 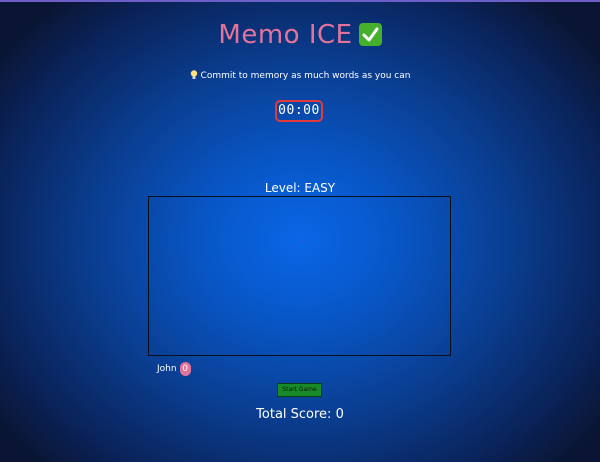 I want to click on player-name: John, so click(x=167, y=369).